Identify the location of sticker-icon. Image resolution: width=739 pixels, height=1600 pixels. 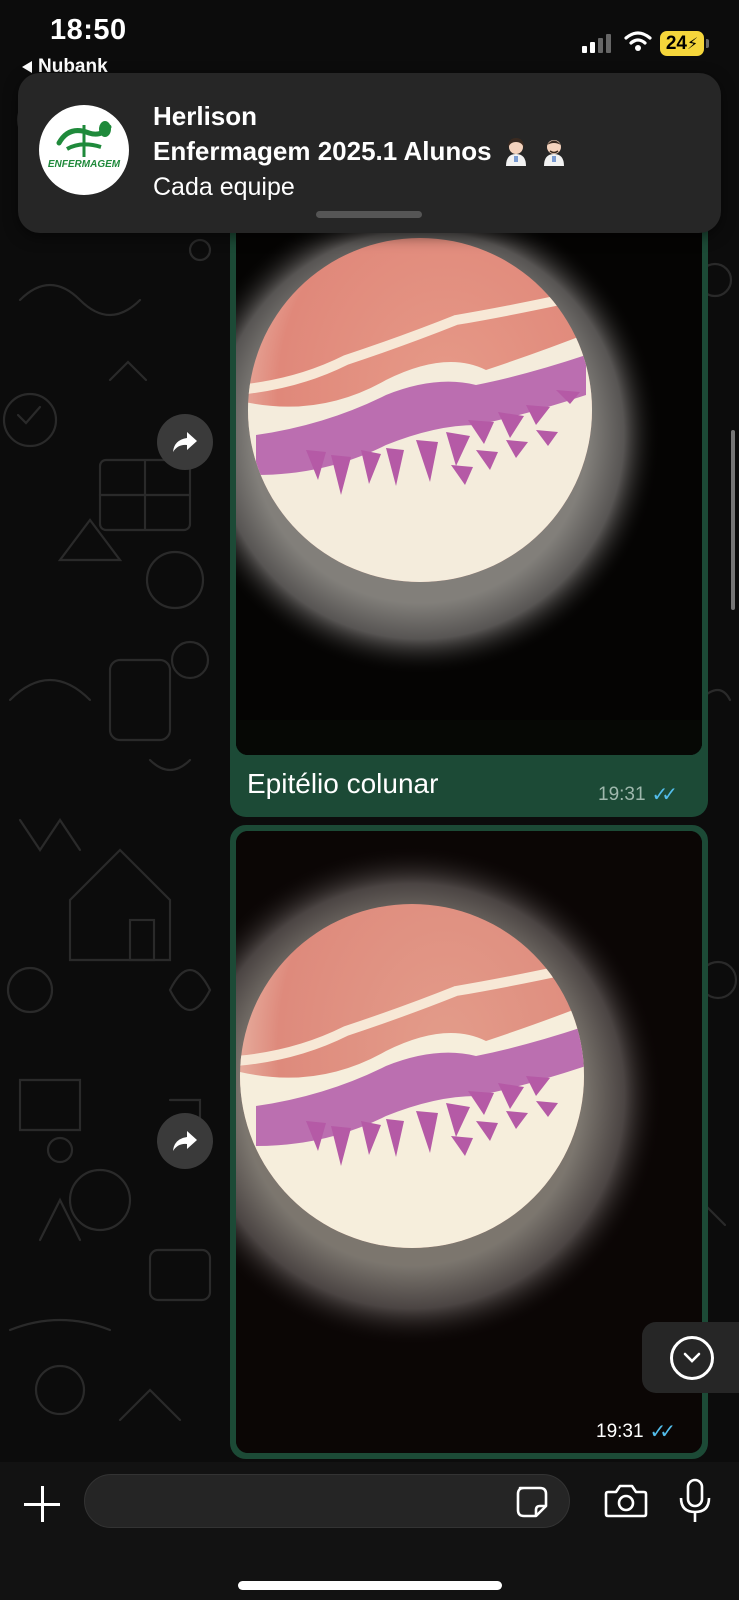
(532, 1502).